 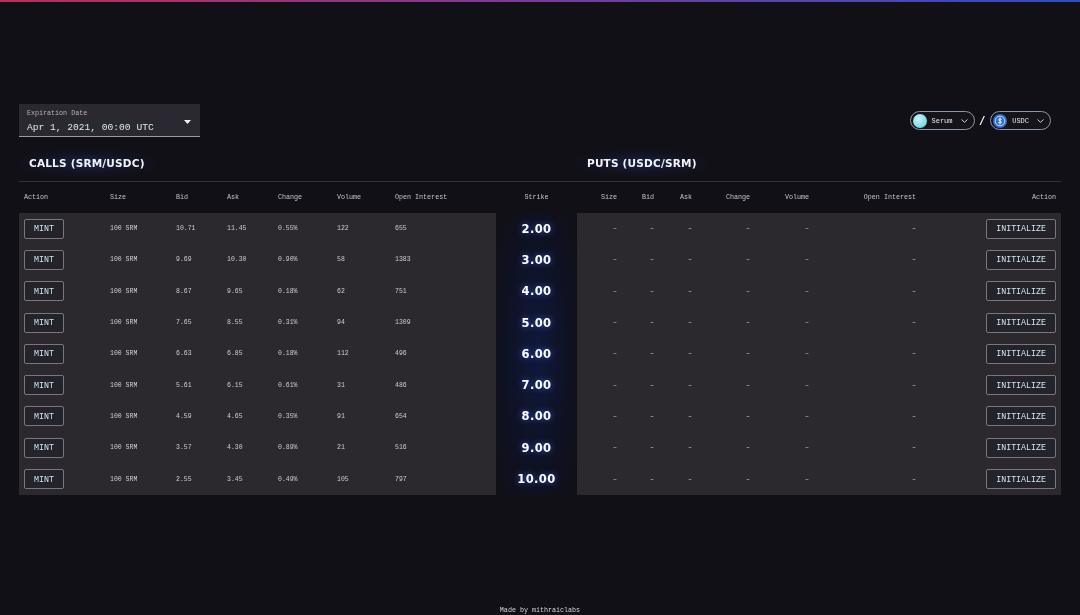 I want to click on coin-icon, so click(x=919, y=120).